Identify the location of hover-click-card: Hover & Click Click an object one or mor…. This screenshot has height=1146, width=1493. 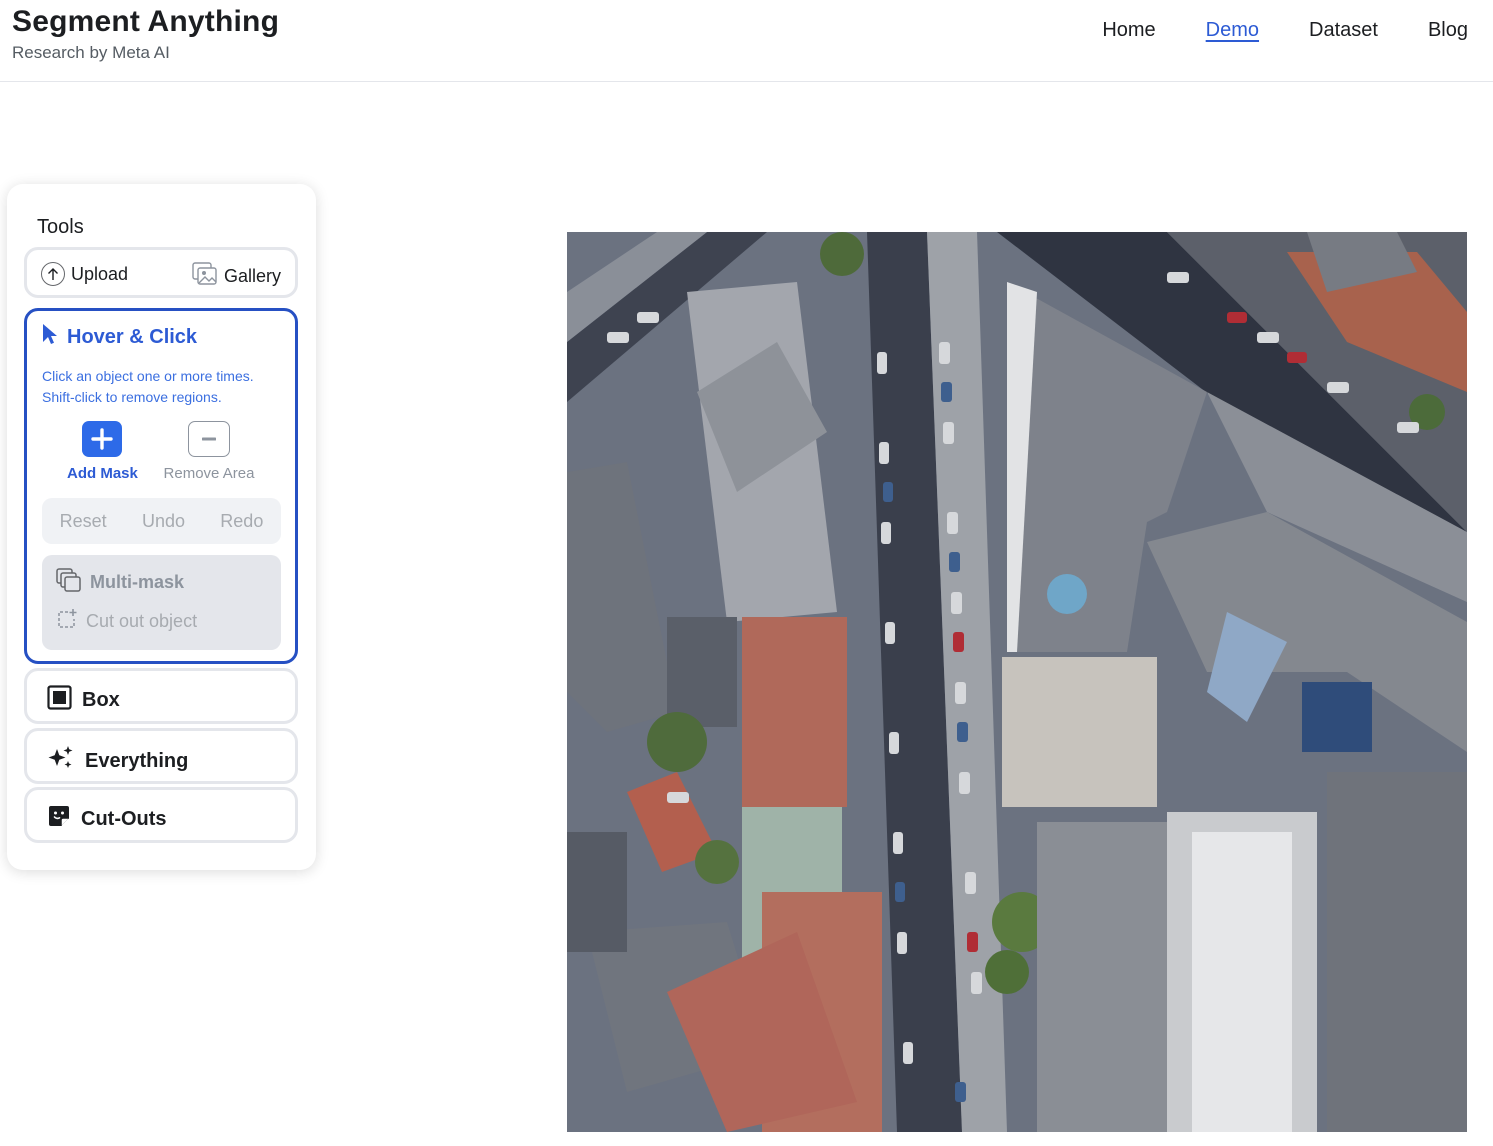
(161, 486).